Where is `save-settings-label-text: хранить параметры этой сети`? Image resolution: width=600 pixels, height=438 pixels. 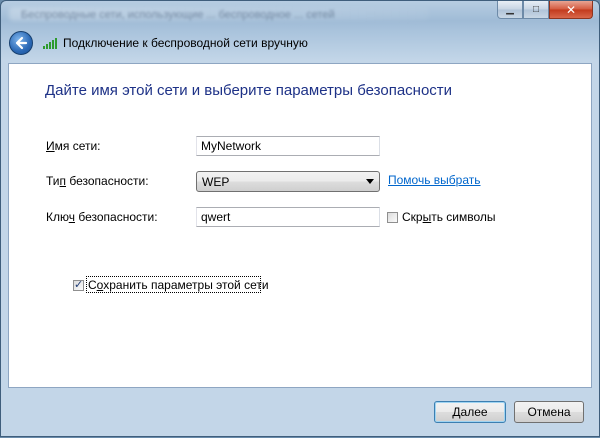
save-settings-label-text: хранить параметры этой сети is located at coordinates (186, 285).